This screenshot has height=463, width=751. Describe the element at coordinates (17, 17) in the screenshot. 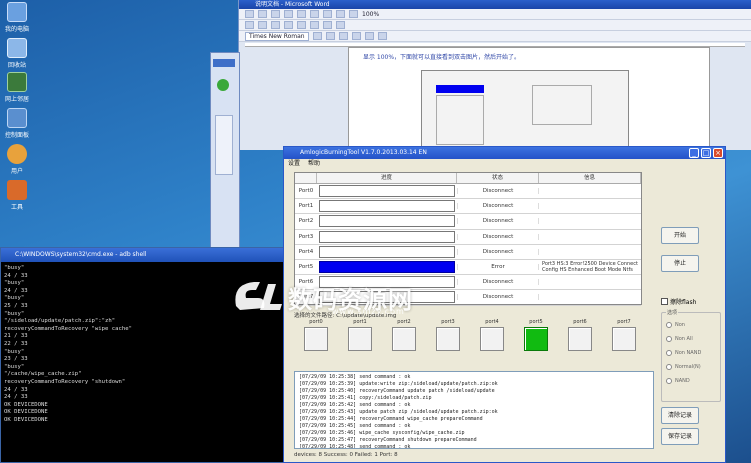

I see `desktop-icon-my-computer: 我的电脑` at that location.